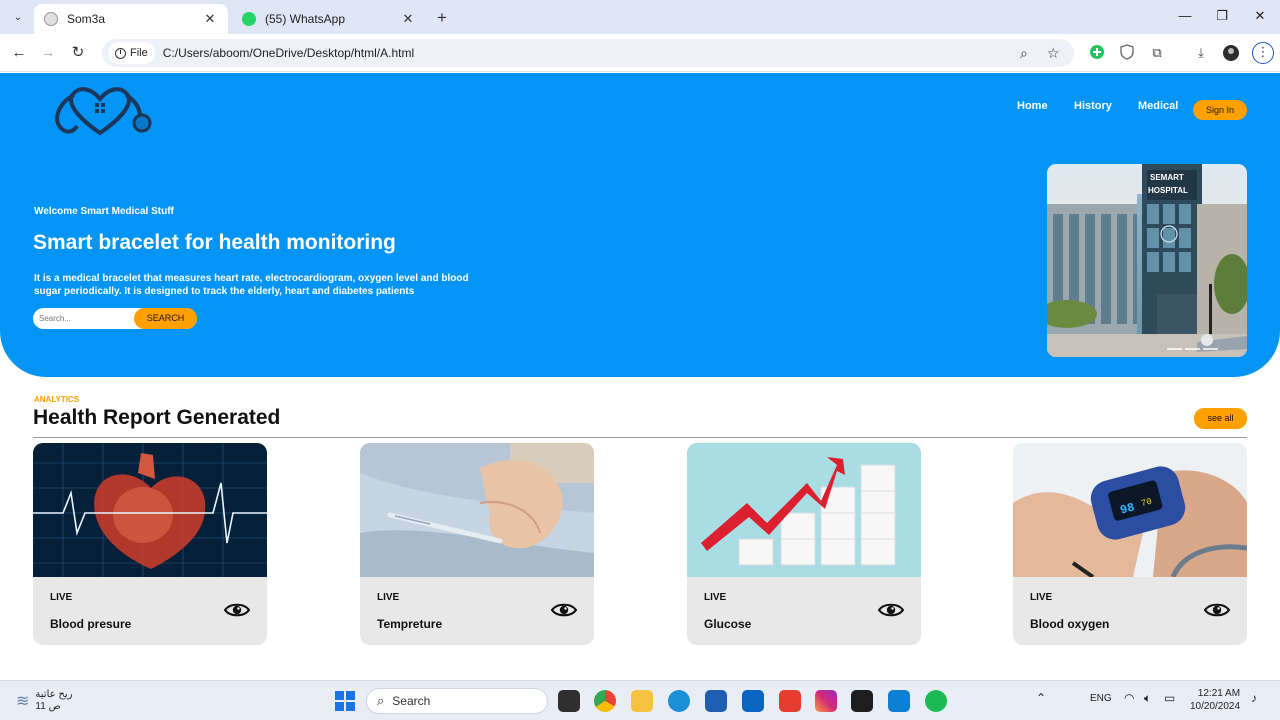 The image size is (1280, 720). What do you see at coordinates (18, 17) in the screenshot?
I see `tab-search-chevron-icon: ⌄` at bounding box center [18, 17].